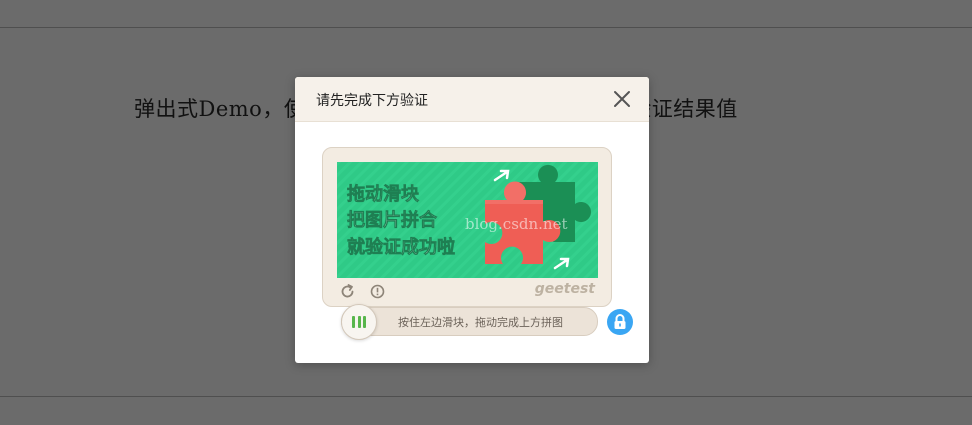 The height and width of the screenshot is (425, 972). I want to click on brand-logo: geetest, so click(564, 289).